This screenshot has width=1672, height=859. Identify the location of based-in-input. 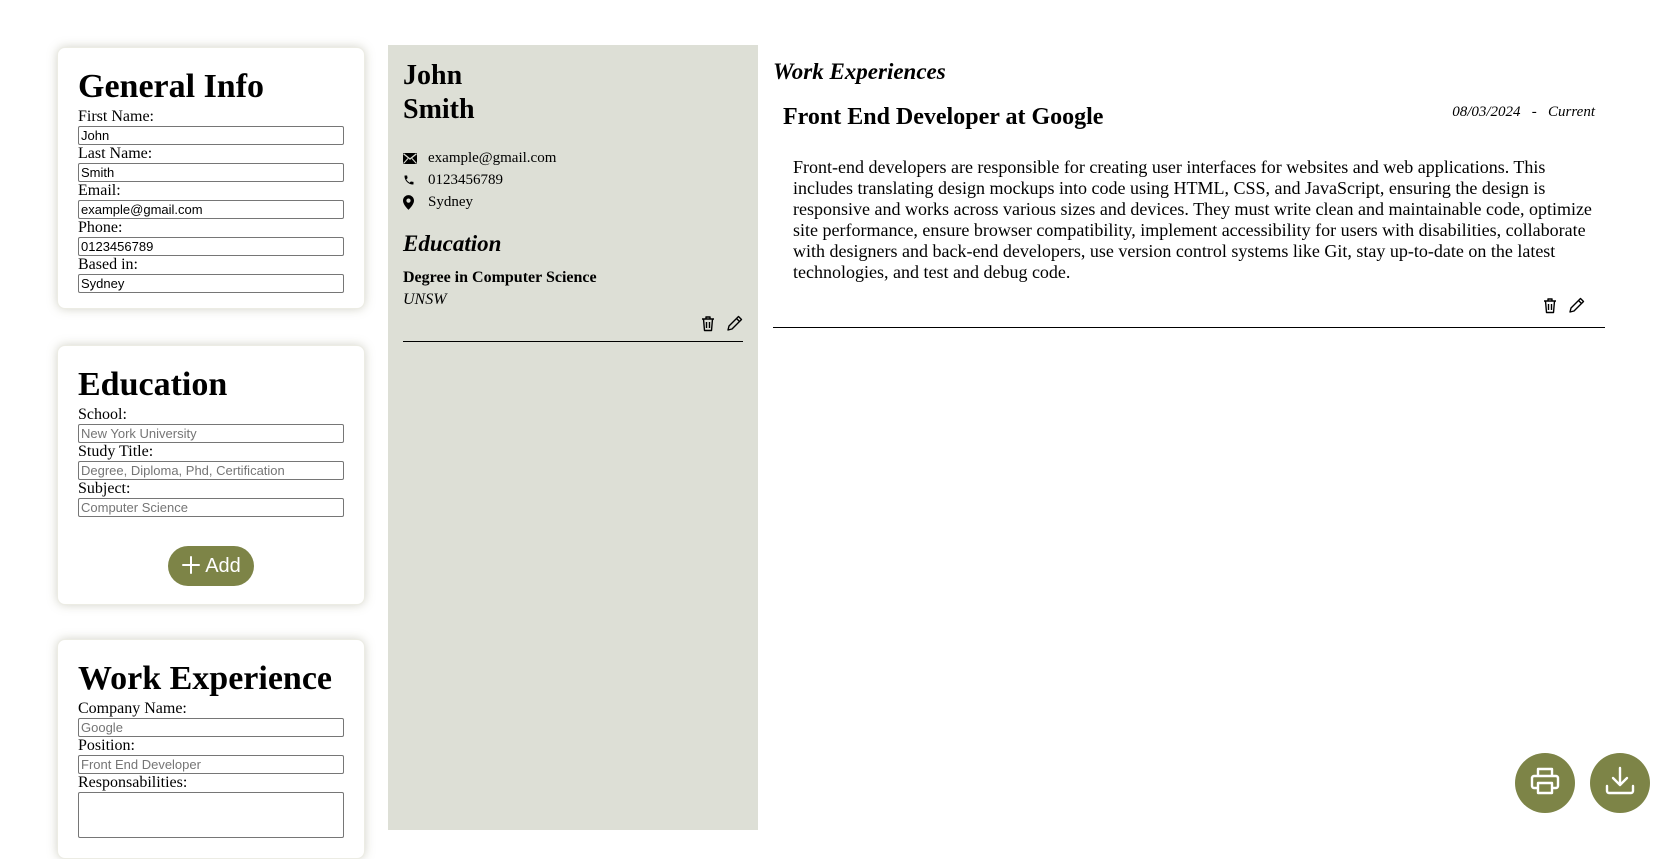
(211, 283).